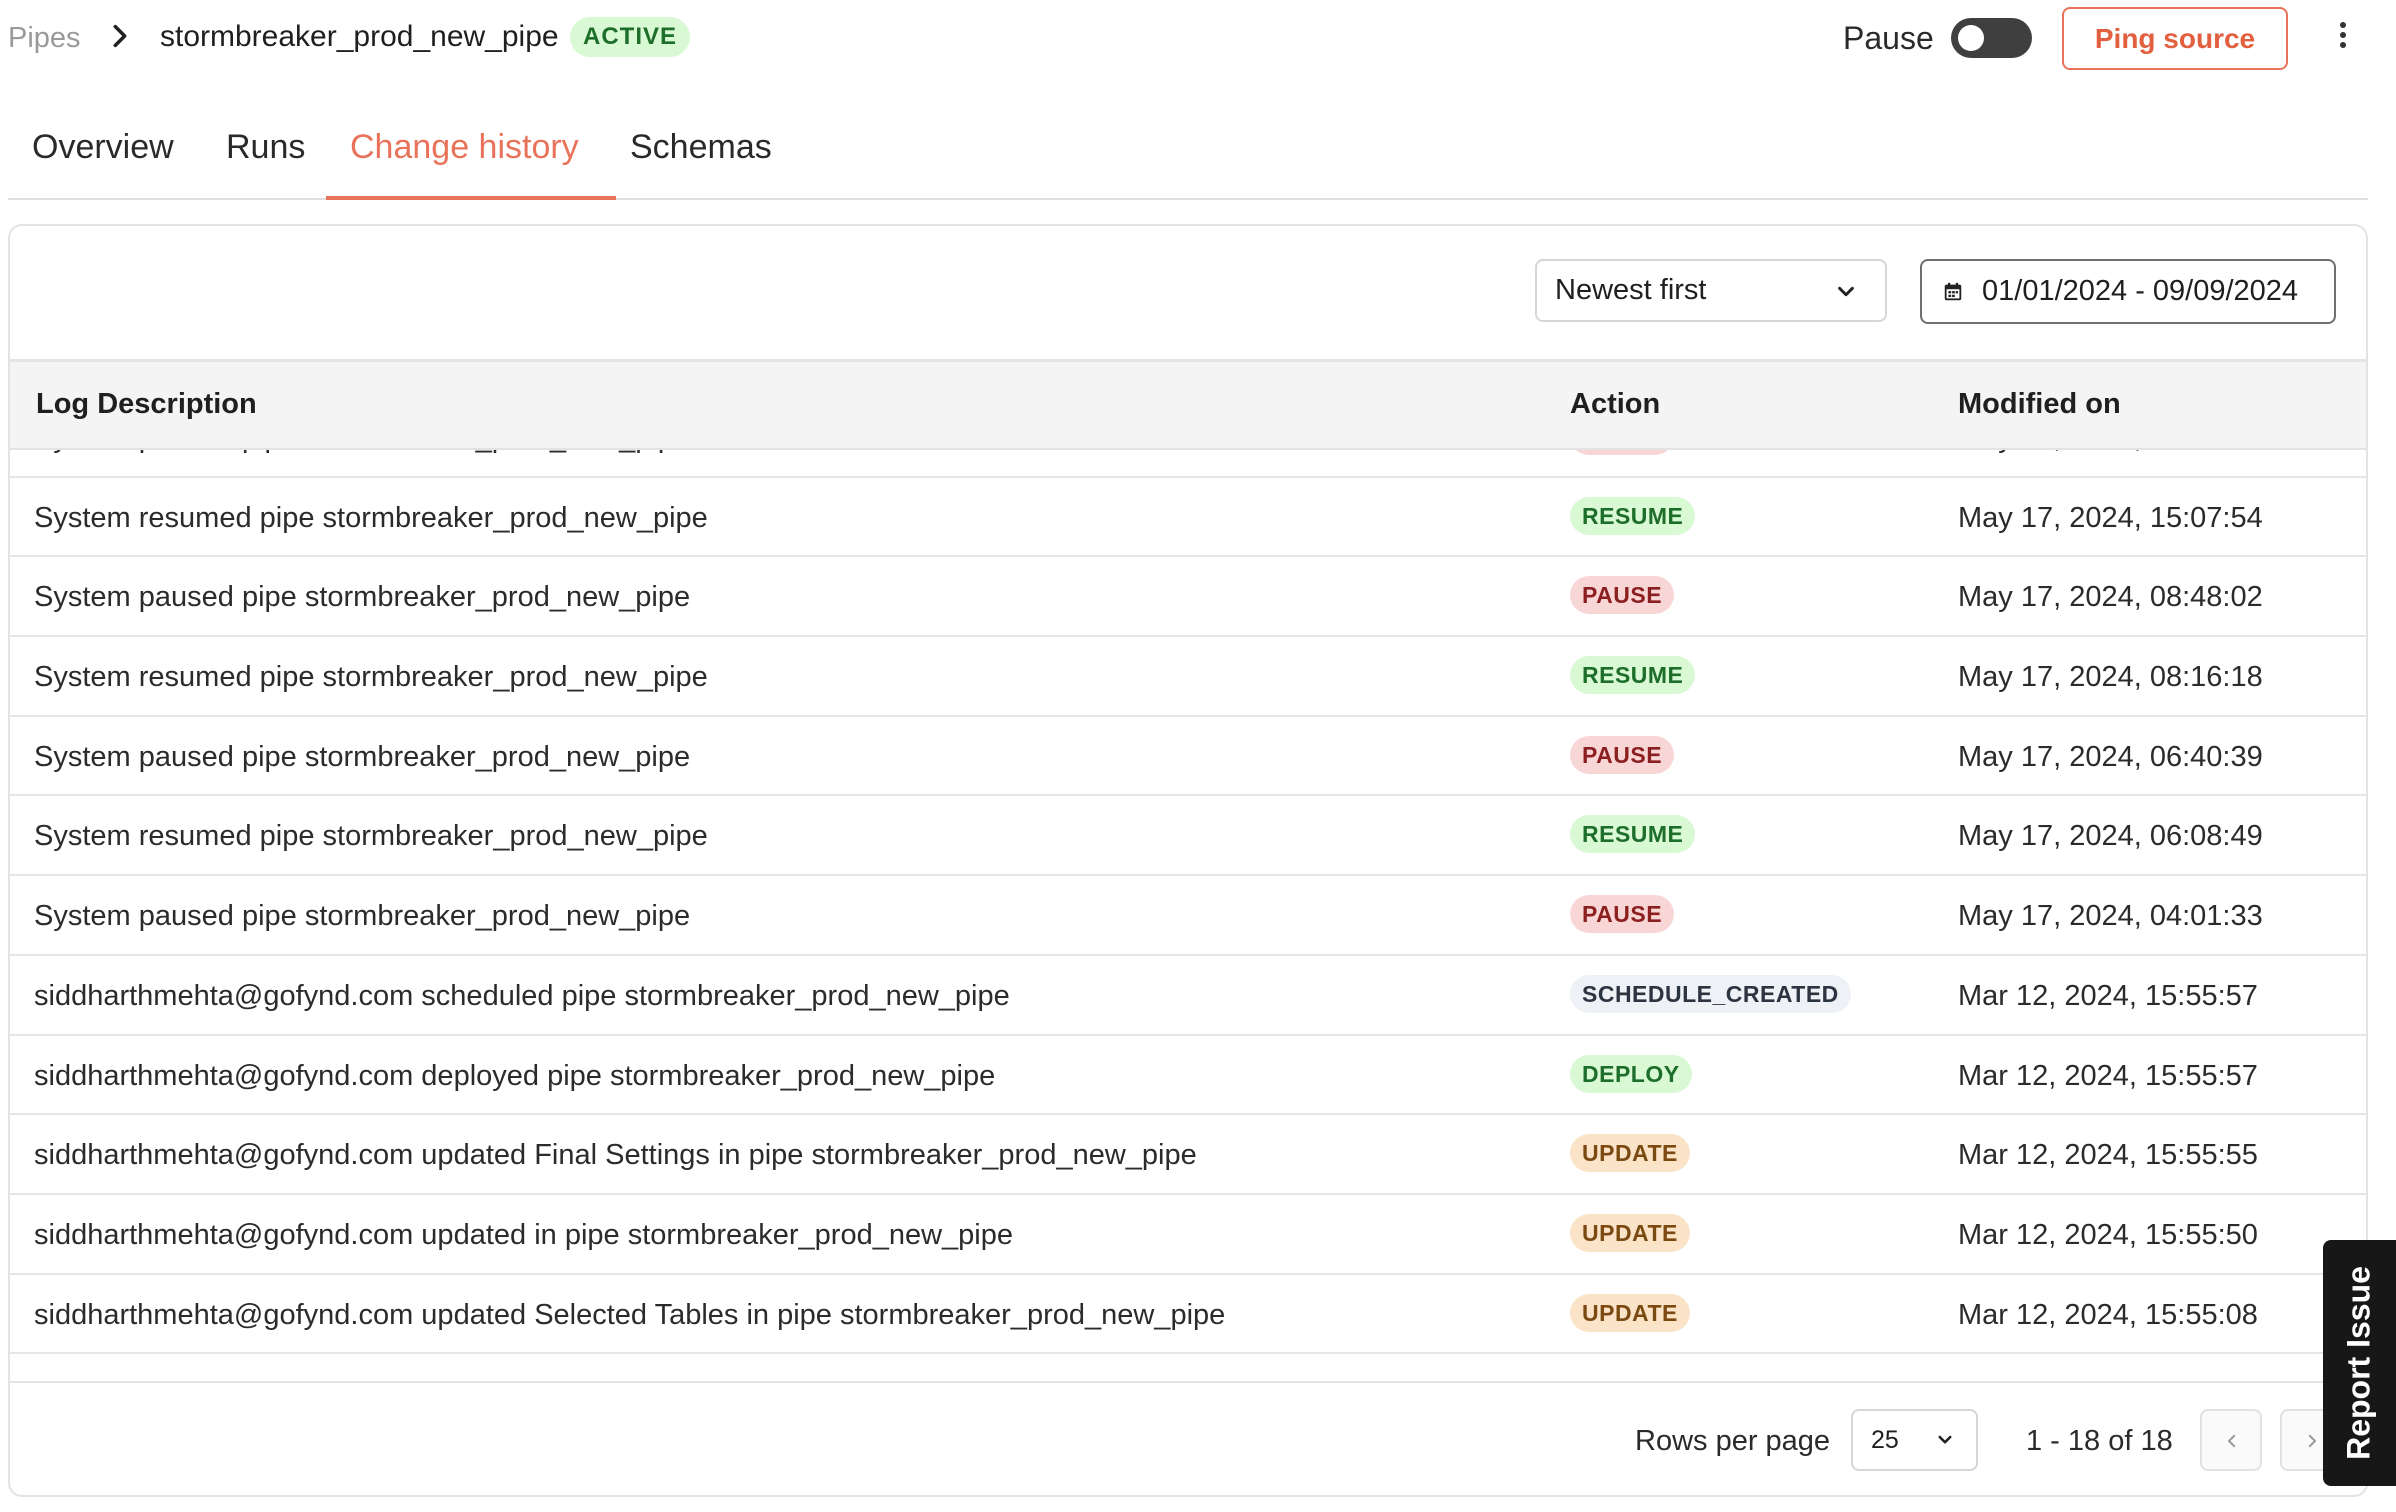  What do you see at coordinates (1631, 290) in the screenshot?
I see `sort-select-value: Newest first` at bounding box center [1631, 290].